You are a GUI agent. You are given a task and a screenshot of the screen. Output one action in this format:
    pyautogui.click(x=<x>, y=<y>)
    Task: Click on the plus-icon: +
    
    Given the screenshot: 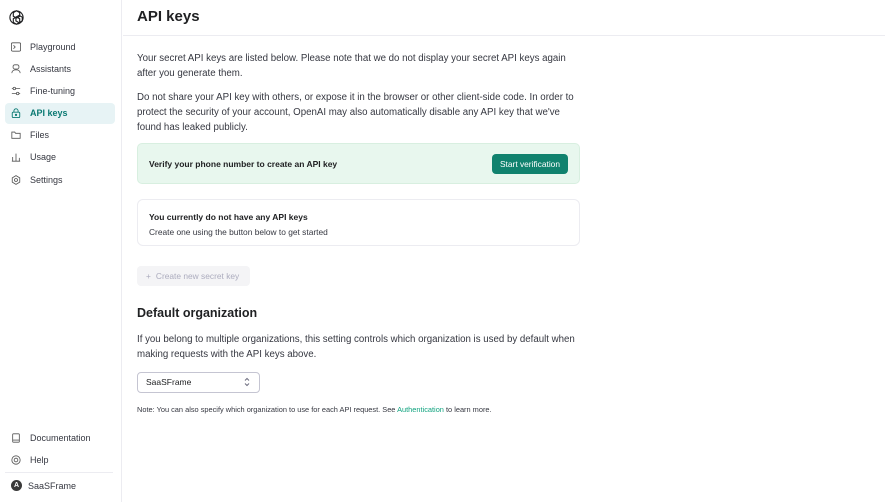 What is the action you would take?
    pyautogui.click(x=148, y=276)
    